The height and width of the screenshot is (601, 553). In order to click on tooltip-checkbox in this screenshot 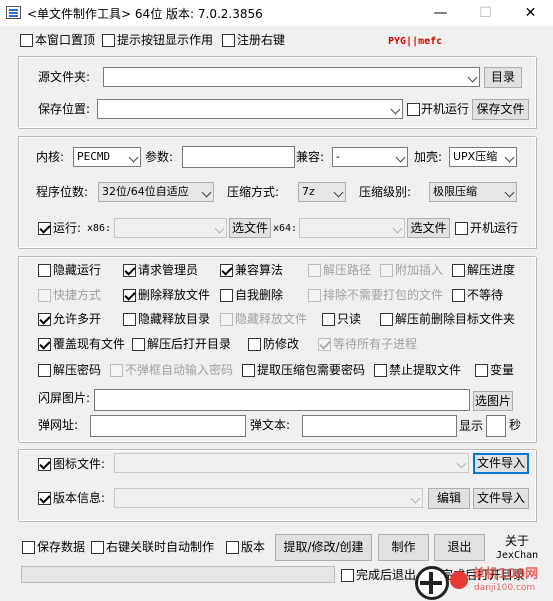, I will do `click(108, 40)`.